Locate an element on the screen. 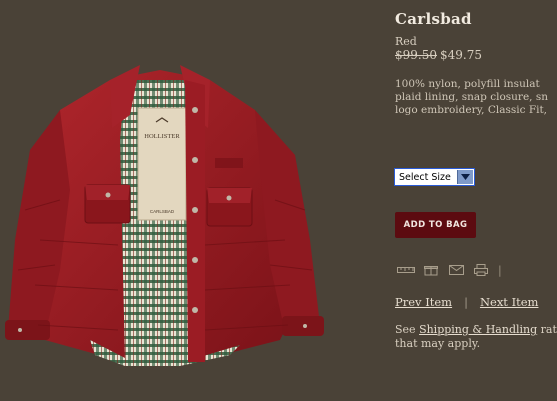 This screenshot has height=401, width=557. ruler-icon is located at coordinates (406, 270).